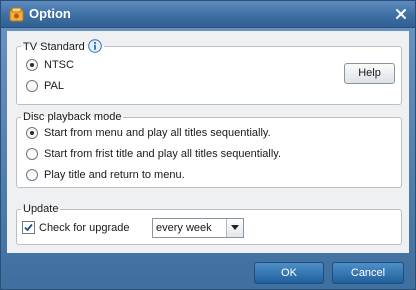 The image size is (416, 290). What do you see at coordinates (114, 175) in the screenshot?
I see `radio-label: Play title and return to menu.` at bounding box center [114, 175].